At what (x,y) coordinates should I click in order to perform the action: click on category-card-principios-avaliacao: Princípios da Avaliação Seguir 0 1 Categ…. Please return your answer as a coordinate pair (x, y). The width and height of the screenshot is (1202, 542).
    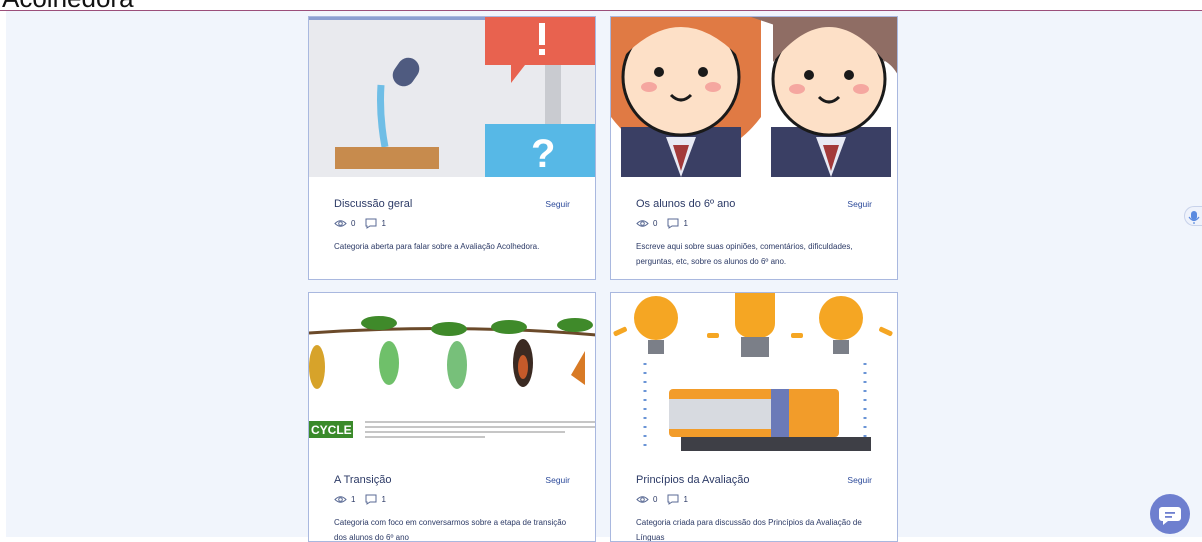
    Looking at the image, I should click on (754, 417).